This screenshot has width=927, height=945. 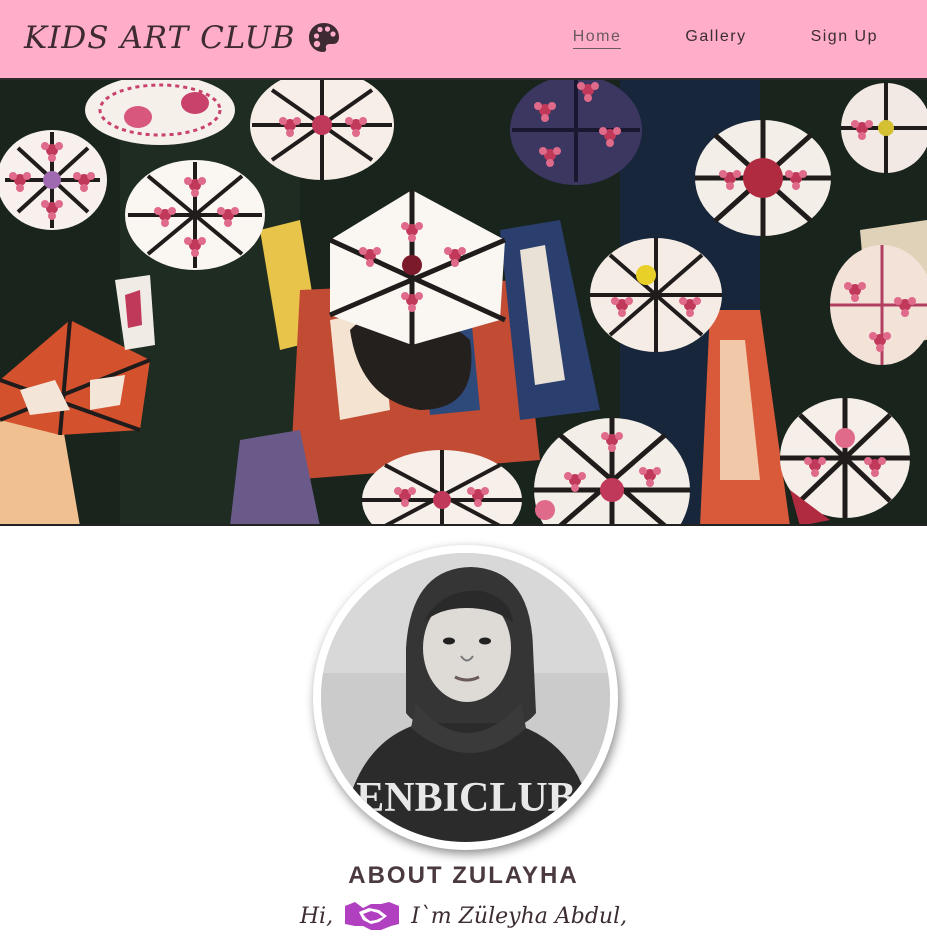 I want to click on site-logo: KIDS ART CLUB, so click(x=183, y=38).